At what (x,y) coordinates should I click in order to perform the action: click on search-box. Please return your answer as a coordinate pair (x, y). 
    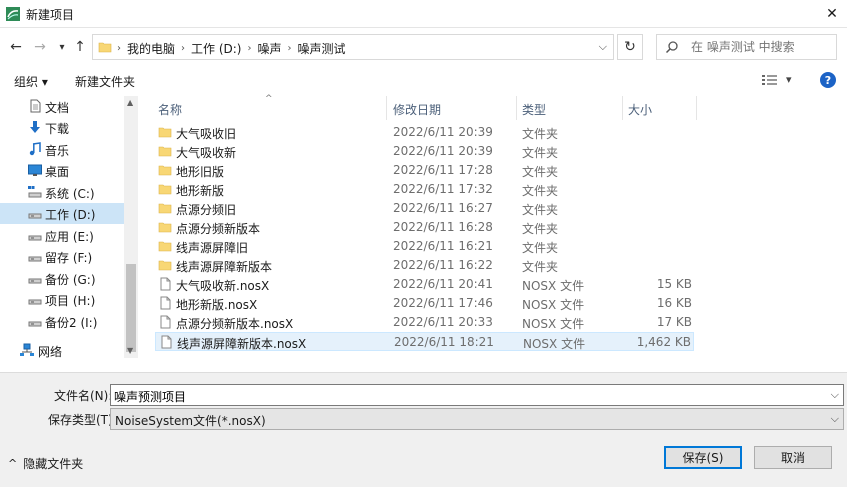
    Looking at the image, I should click on (746, 47).